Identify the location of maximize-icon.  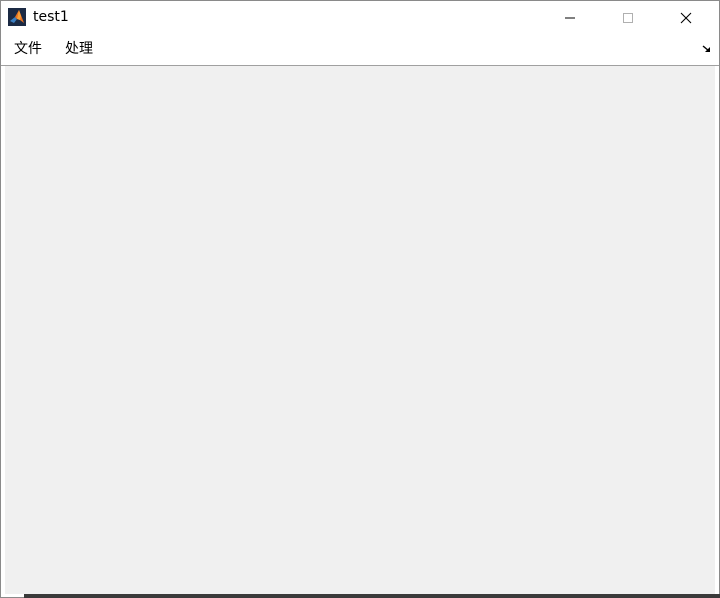
(628, 17).